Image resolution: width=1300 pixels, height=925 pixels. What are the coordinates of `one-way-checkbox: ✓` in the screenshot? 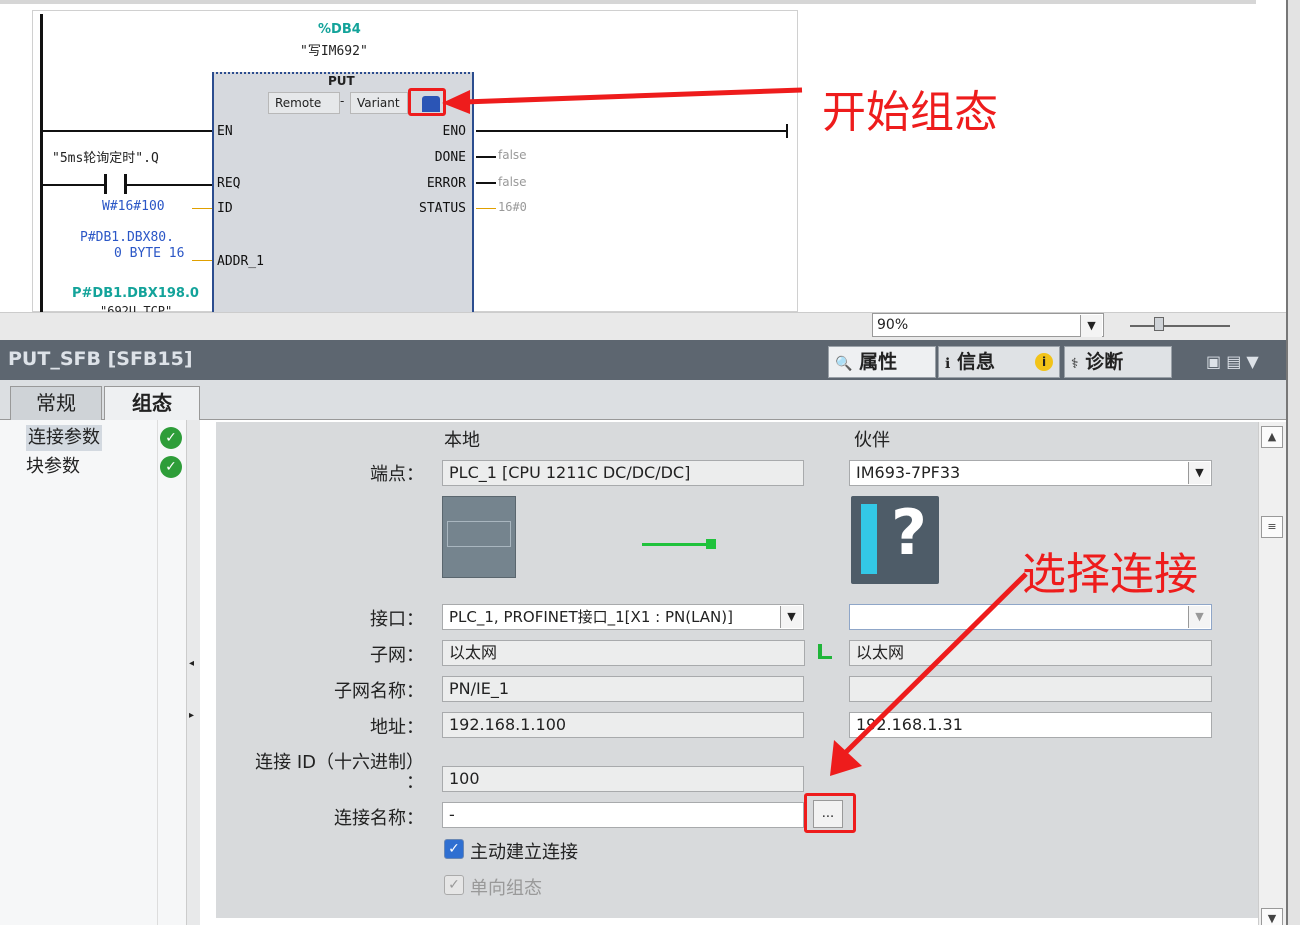 It's located at (454, 885).